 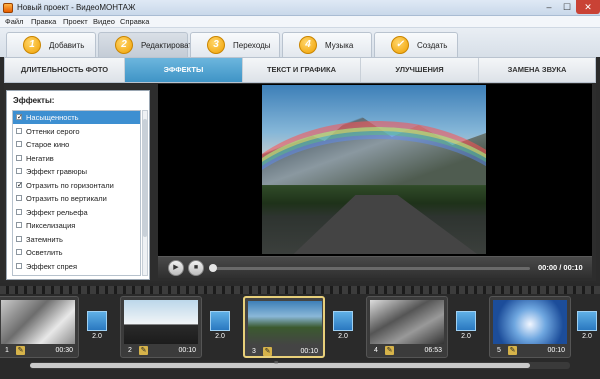 I want to click on effect-item: Негатив, so click(x=76, y=158).